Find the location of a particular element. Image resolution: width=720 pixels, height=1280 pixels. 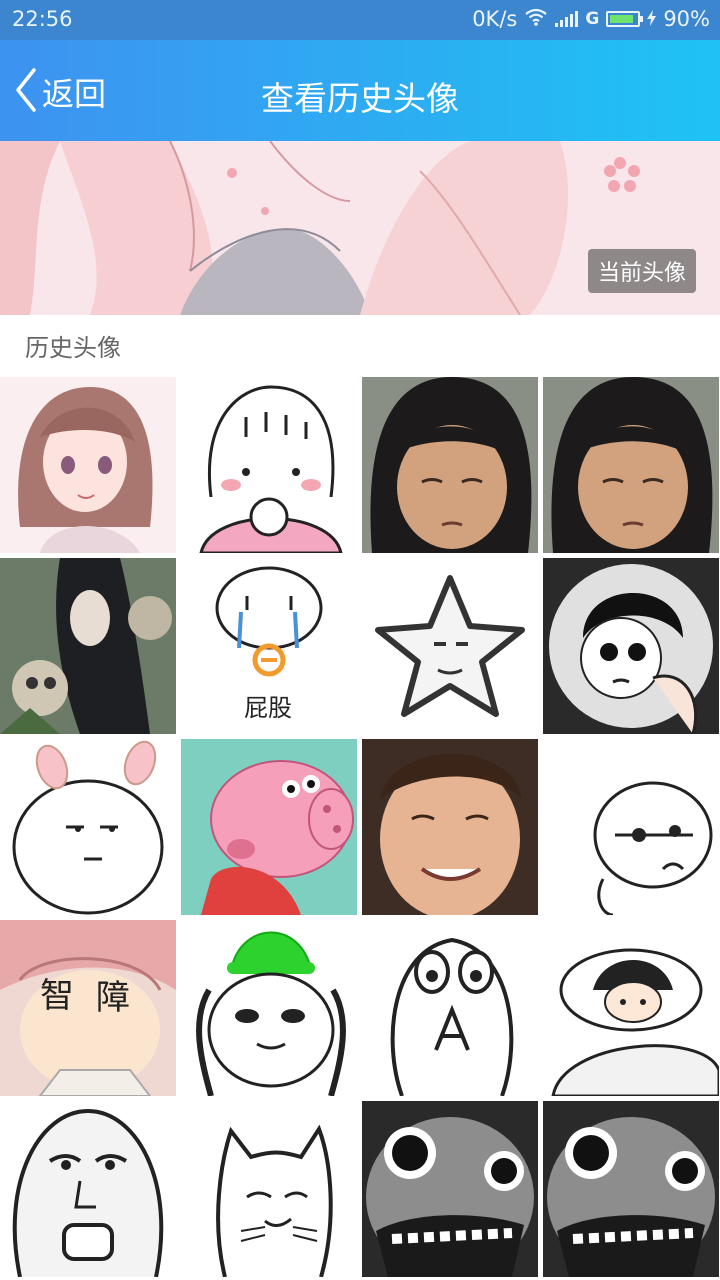

history-avatar: 屁股 is located at coordinates (269, 646).